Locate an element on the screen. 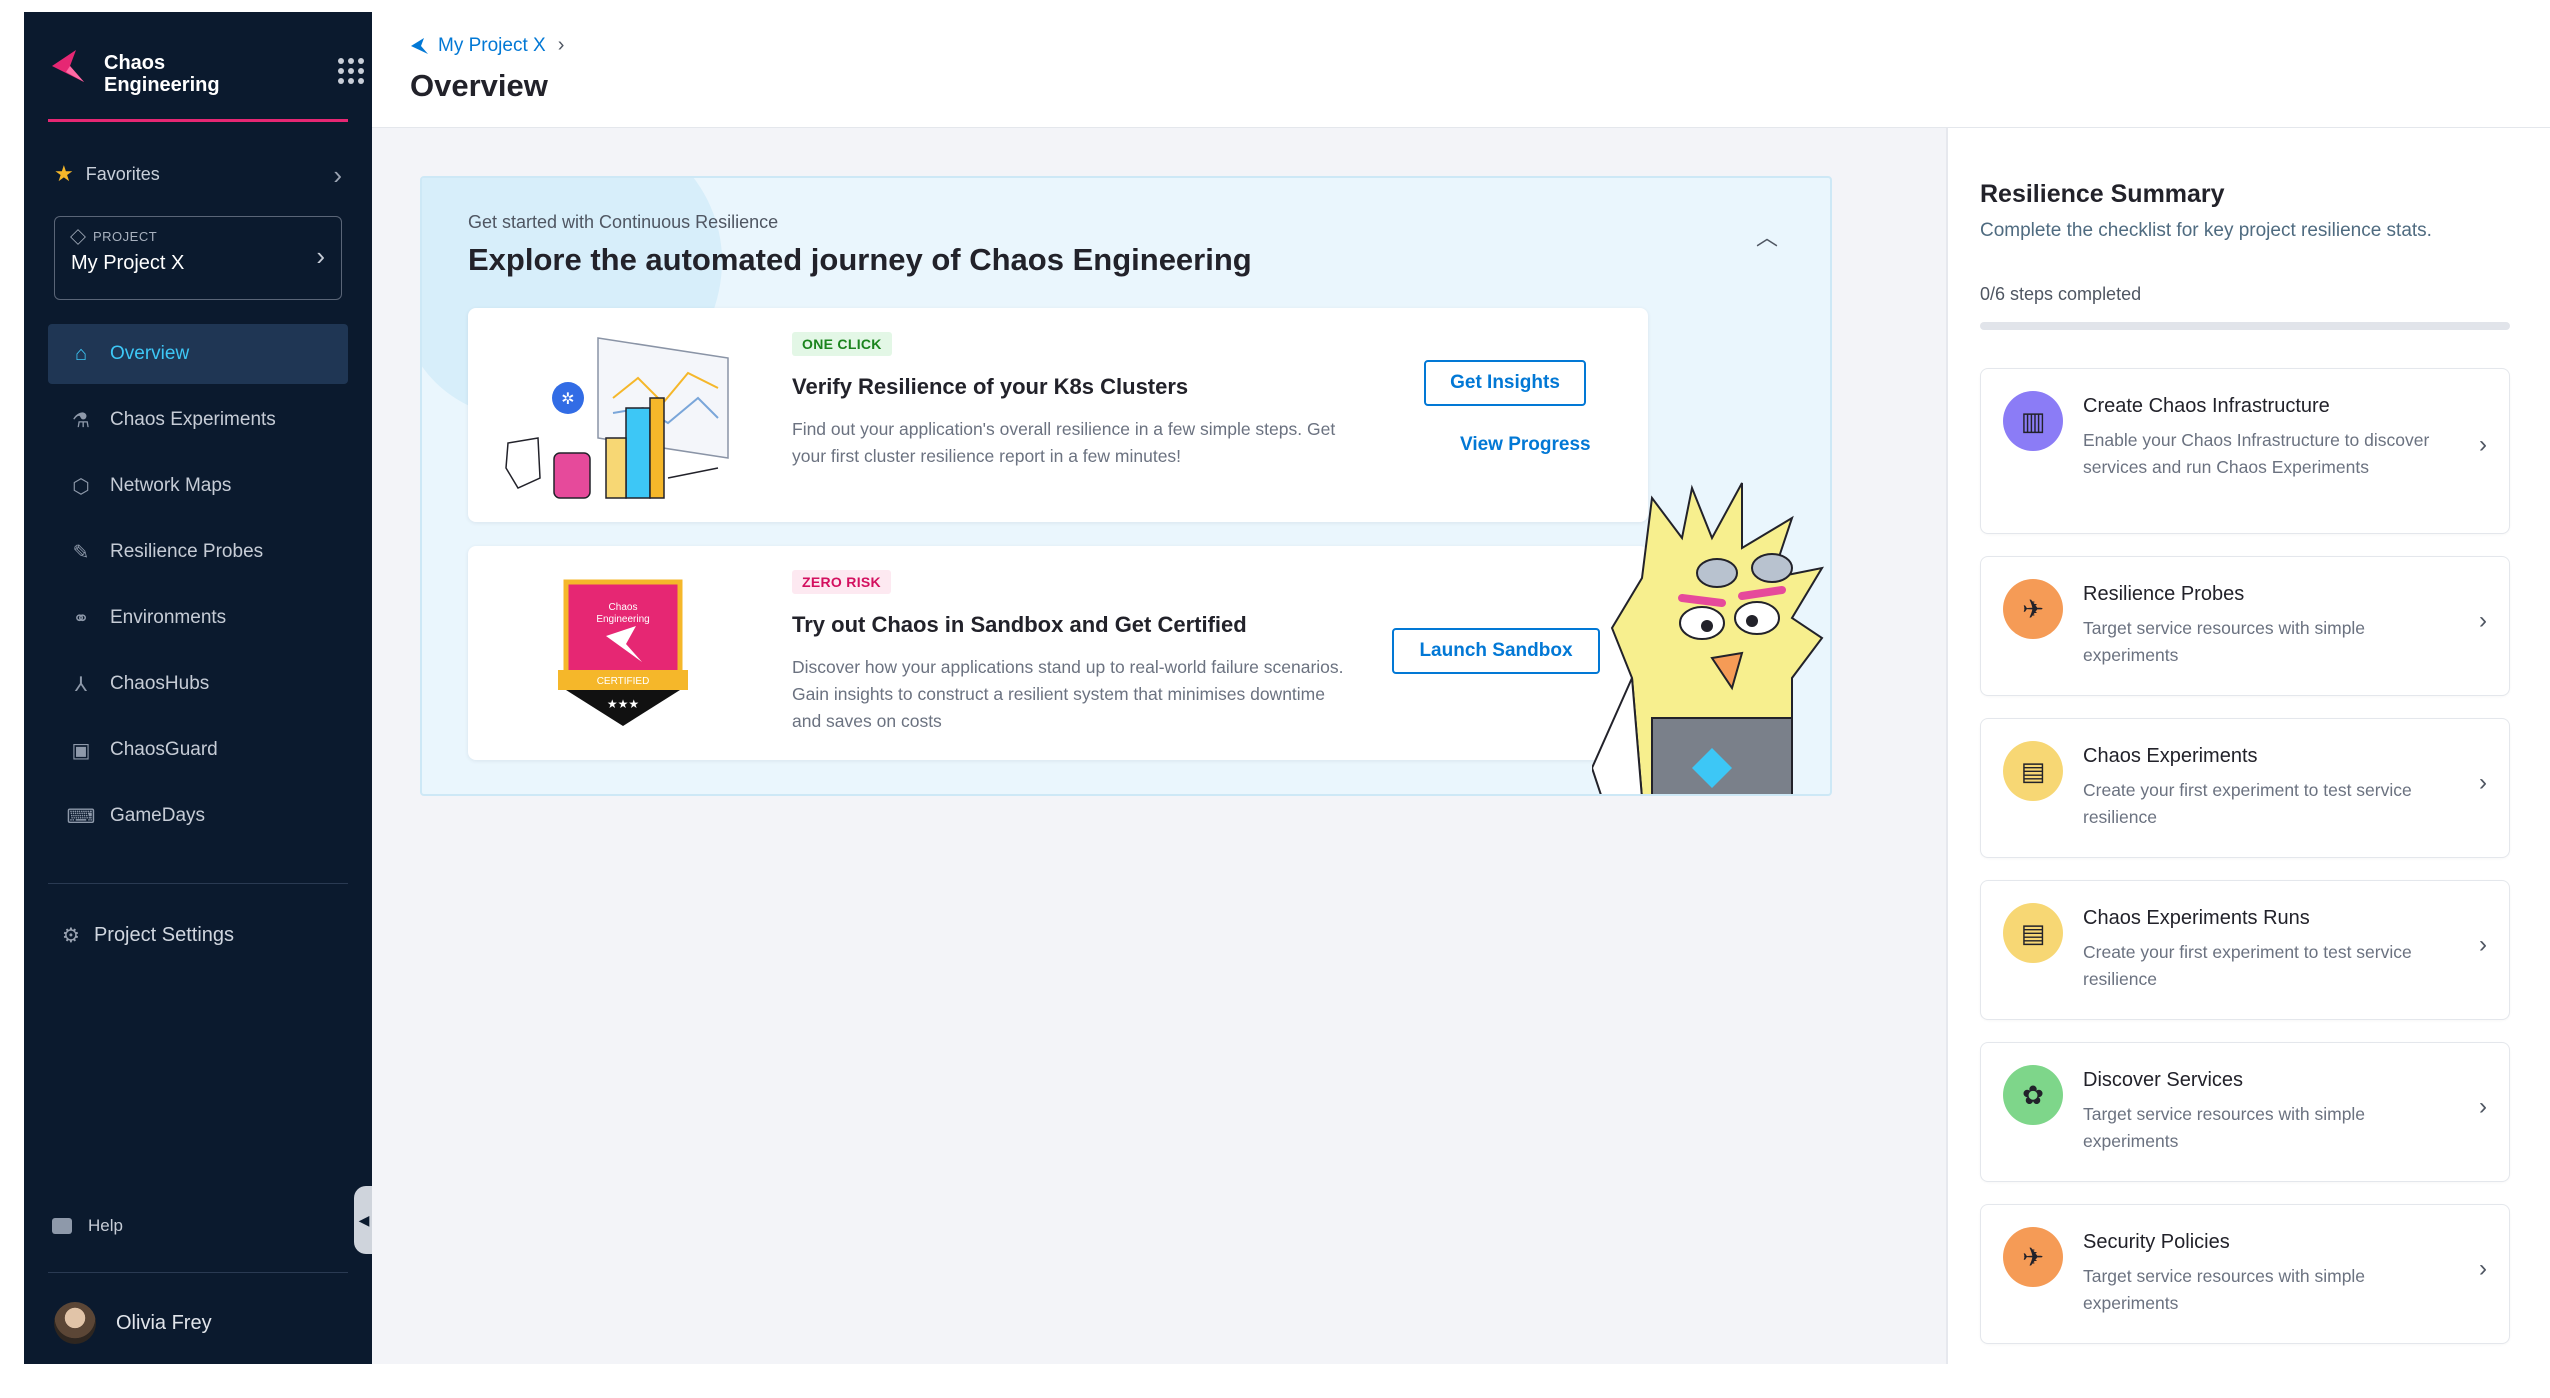 This screenshot has width=2550, height=1398. task-title: Resilience Probes is located at coordinates (2164, 594).